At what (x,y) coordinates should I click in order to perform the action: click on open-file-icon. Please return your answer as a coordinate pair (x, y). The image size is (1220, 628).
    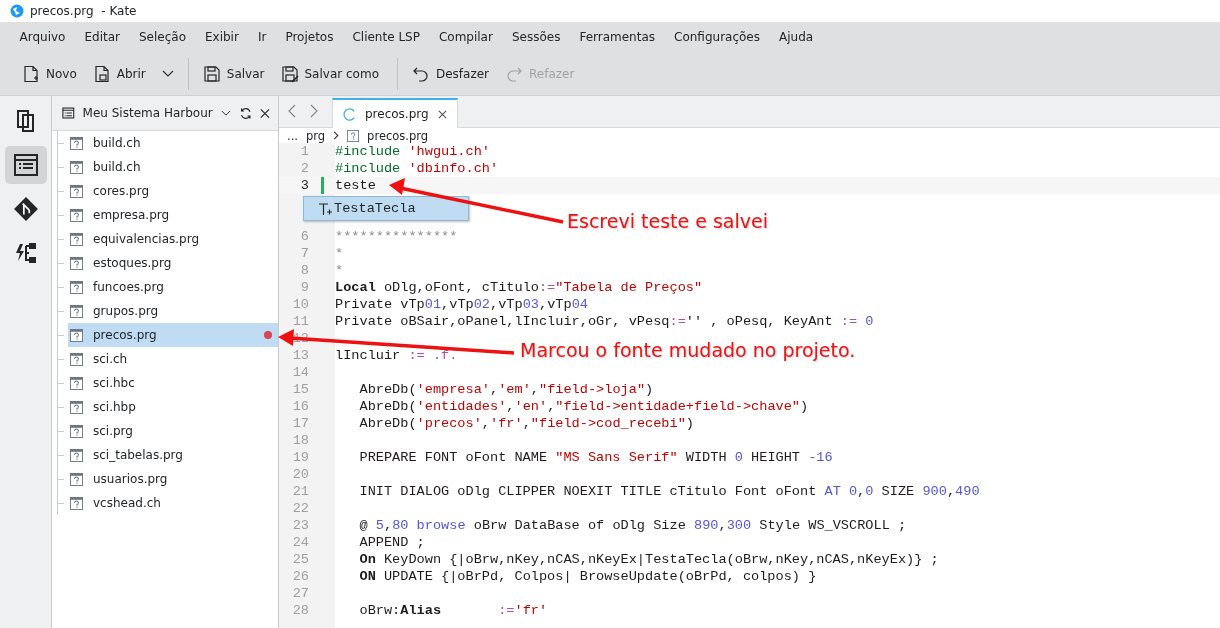
    Looking at the image, I should click on (101, 73).